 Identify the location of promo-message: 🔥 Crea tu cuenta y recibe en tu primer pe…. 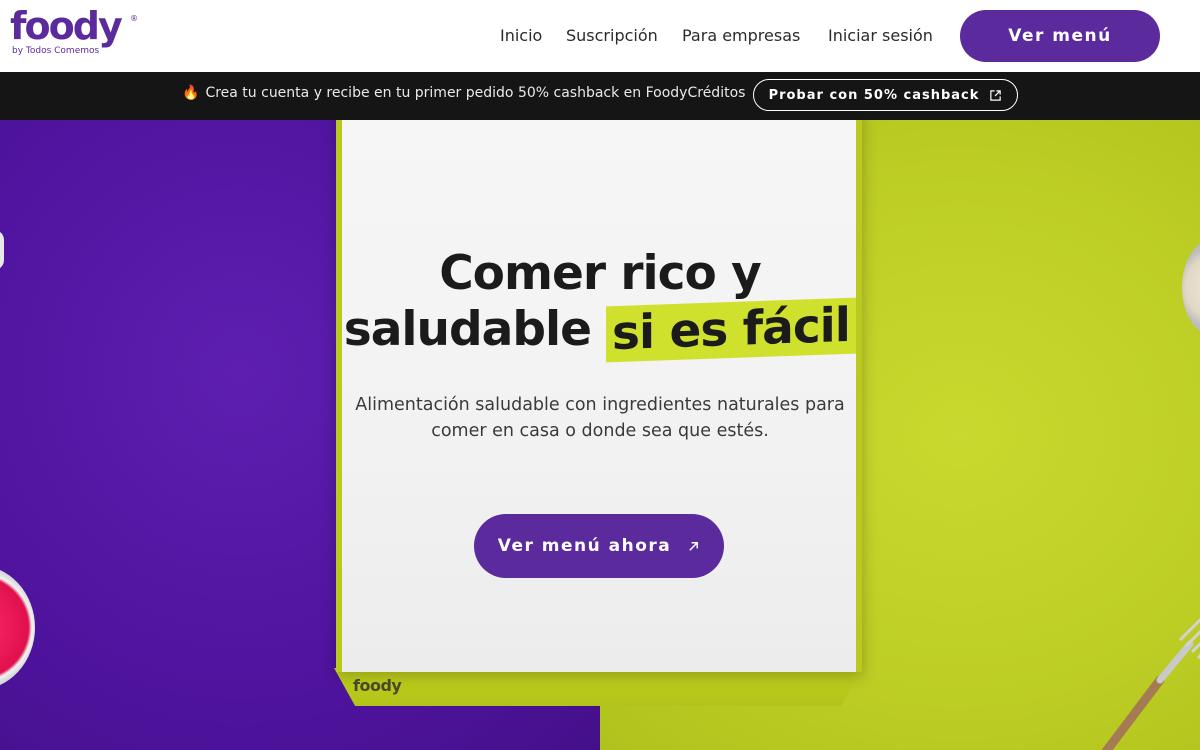
(463, 93).